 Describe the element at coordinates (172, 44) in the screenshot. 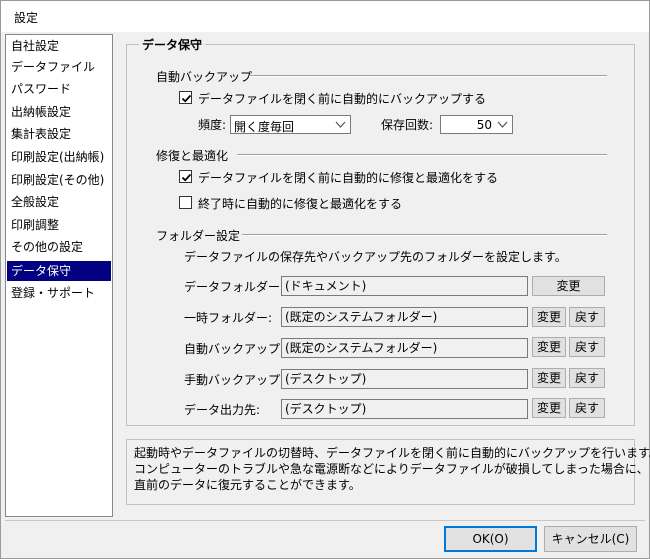

I see `group-title: データ保守` at that location.